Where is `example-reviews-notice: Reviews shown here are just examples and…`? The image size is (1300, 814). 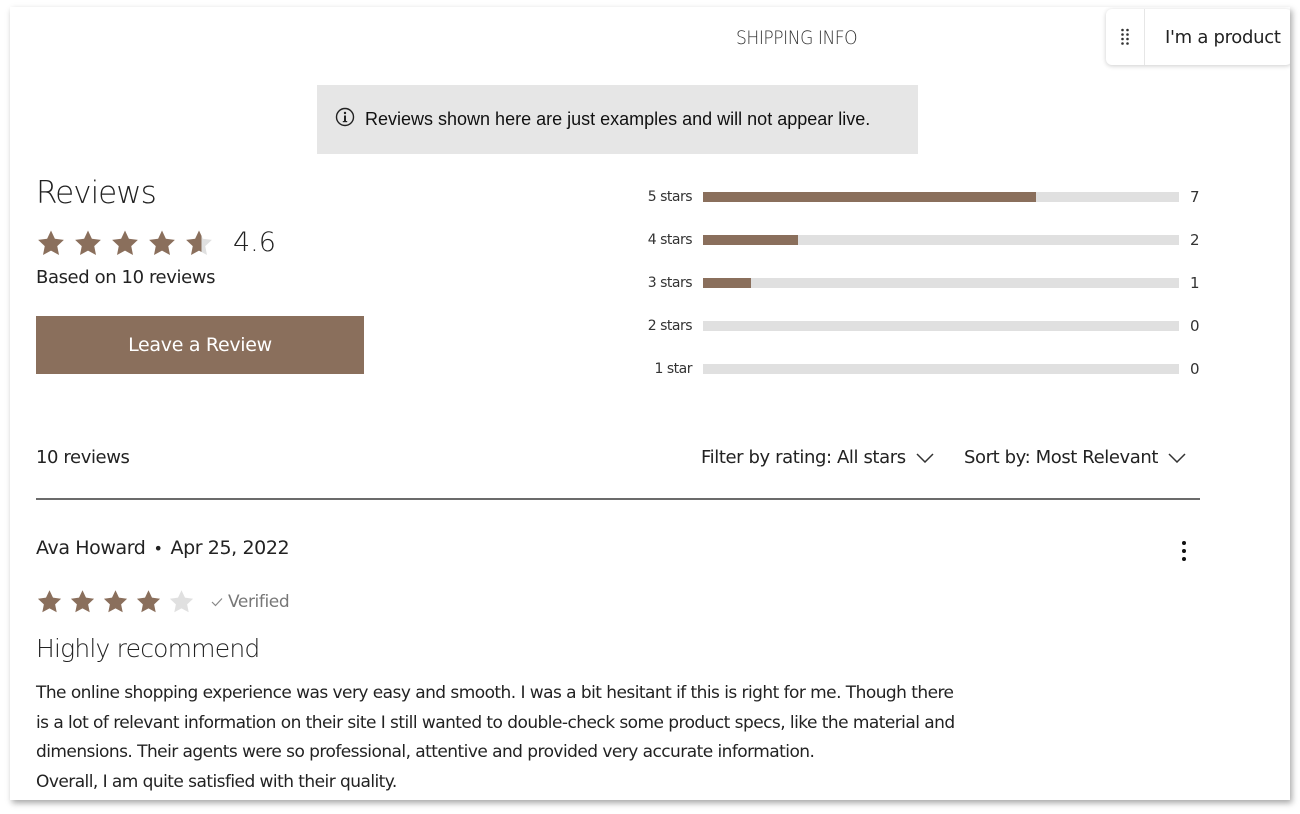 example-reviews-notice: Reviews shown here are just examples and… is located at coordinates (617, 119).